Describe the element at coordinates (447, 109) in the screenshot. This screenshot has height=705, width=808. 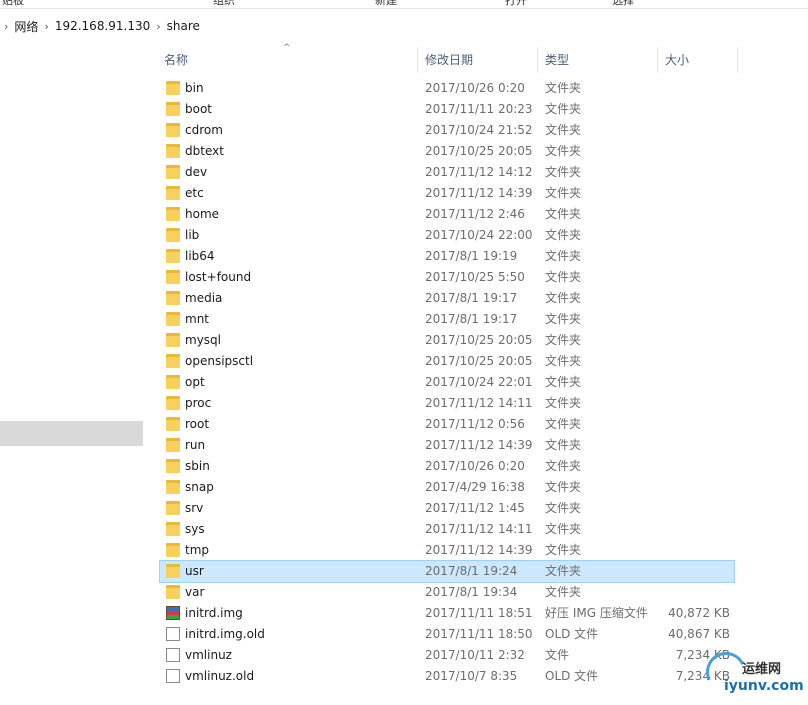
I see `file-row: boot 2017/11/11 20:23 文件夹` at that location.